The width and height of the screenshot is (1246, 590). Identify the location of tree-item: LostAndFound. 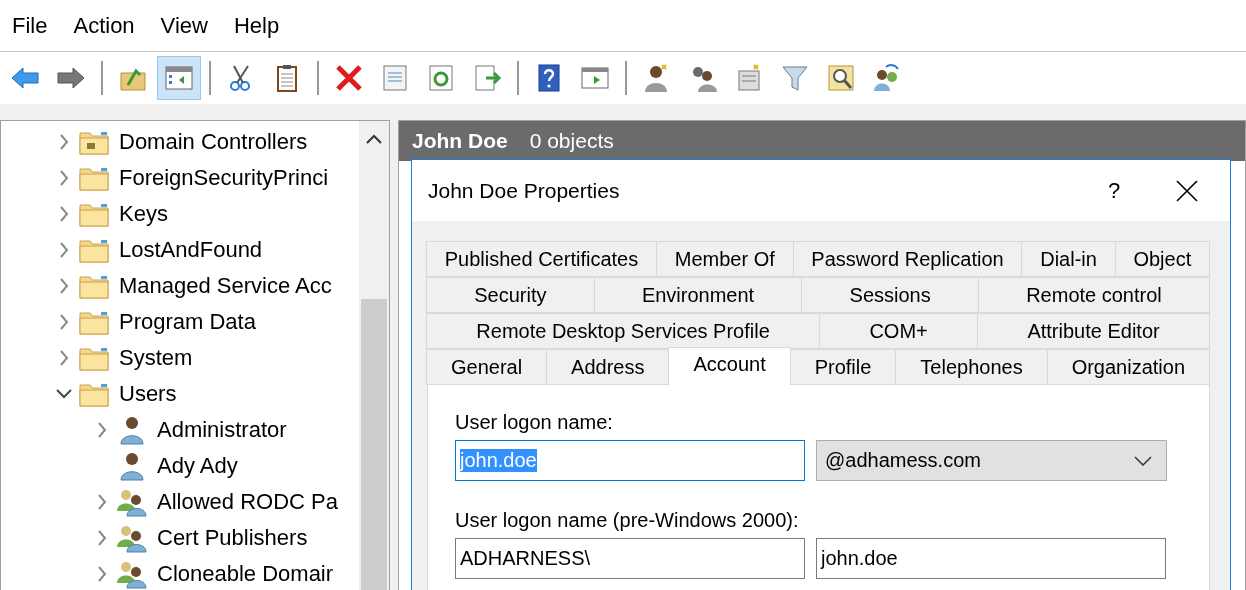
(191, 250).